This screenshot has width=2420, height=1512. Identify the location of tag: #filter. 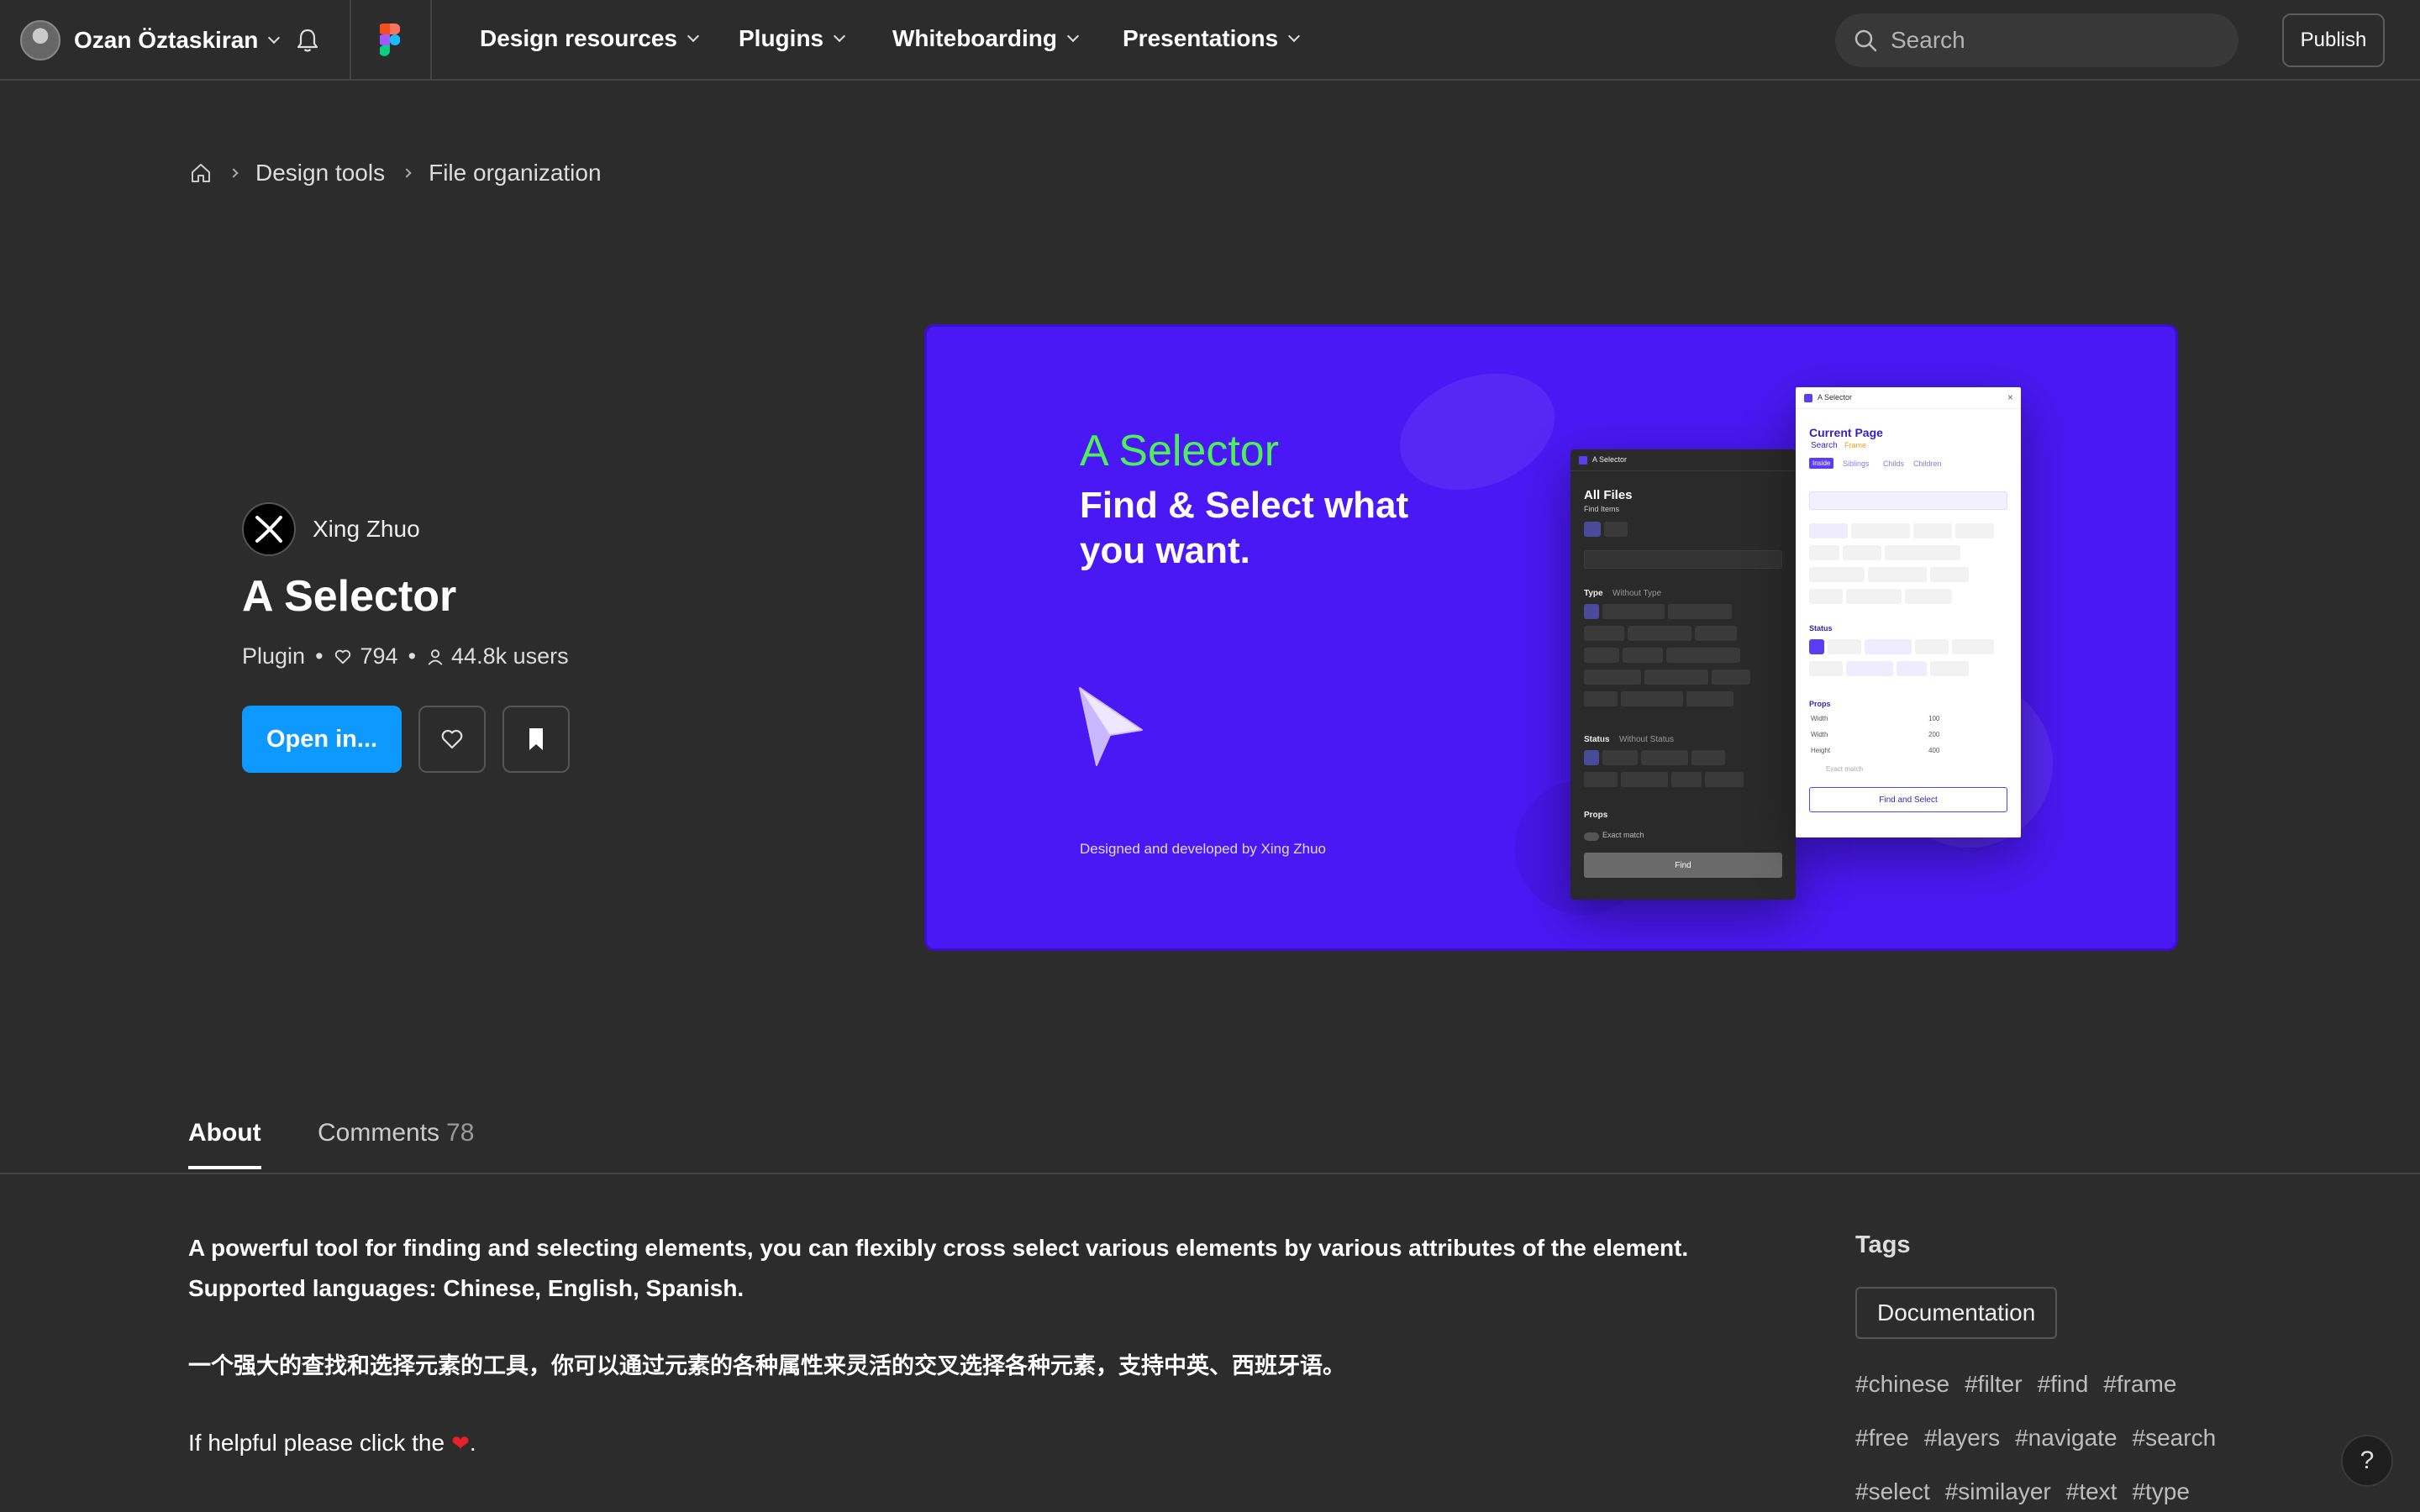
(1993, 1384).